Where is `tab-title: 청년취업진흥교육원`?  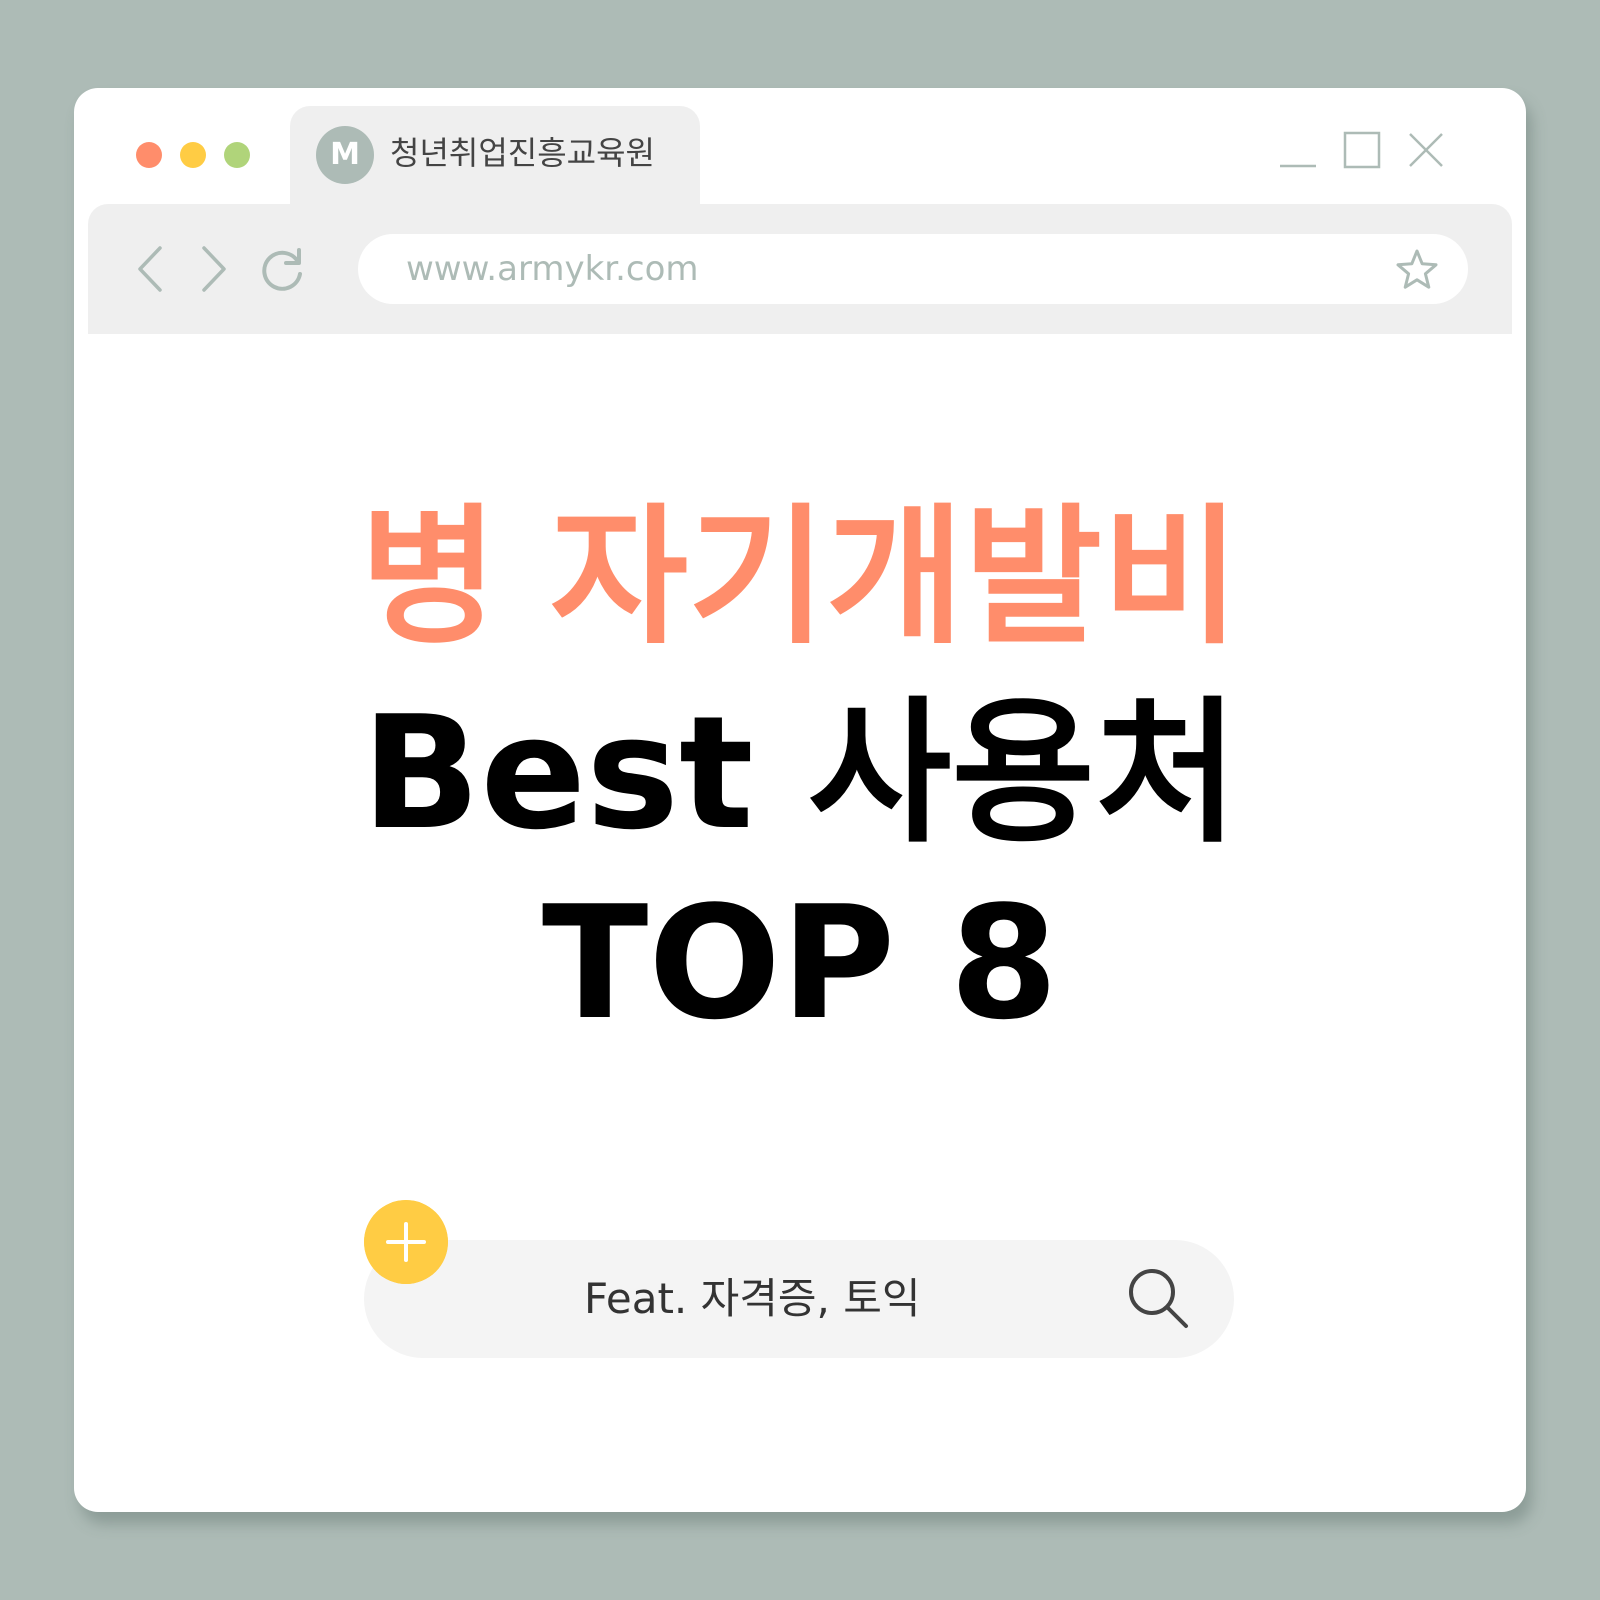
tab-title: 청년취업진흥교육원 is located at coordinates (522, 153).